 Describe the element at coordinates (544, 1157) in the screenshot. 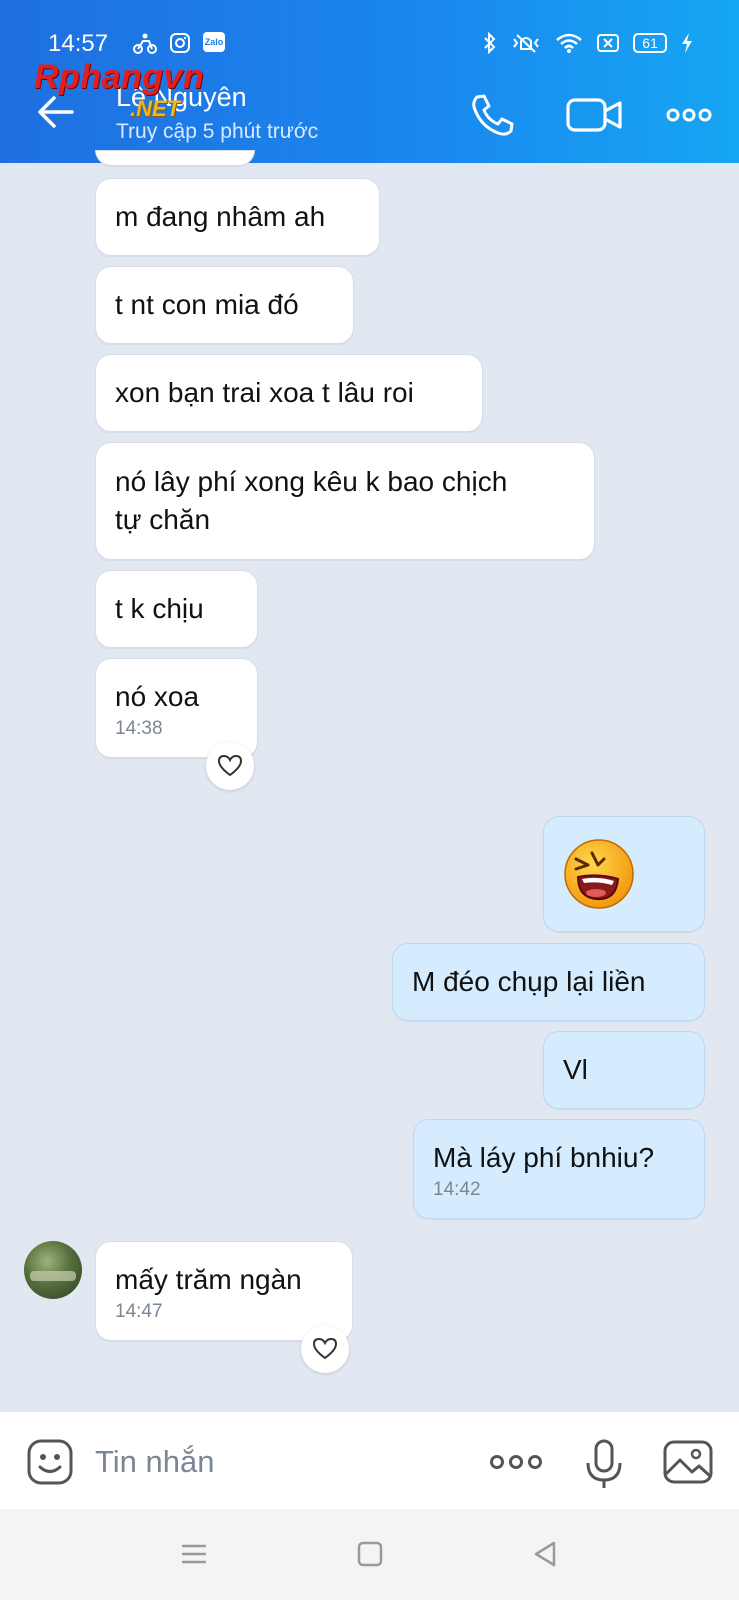

I see `message-text: Mà láy phí bnhiu?` at that location.